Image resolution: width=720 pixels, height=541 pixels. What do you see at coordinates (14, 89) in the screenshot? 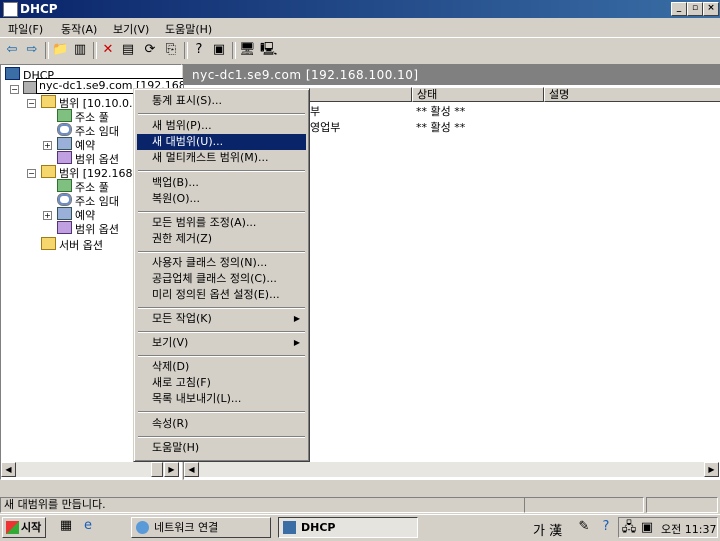
I see `collapse-server-icon: −` at bounding box center [14, 89].